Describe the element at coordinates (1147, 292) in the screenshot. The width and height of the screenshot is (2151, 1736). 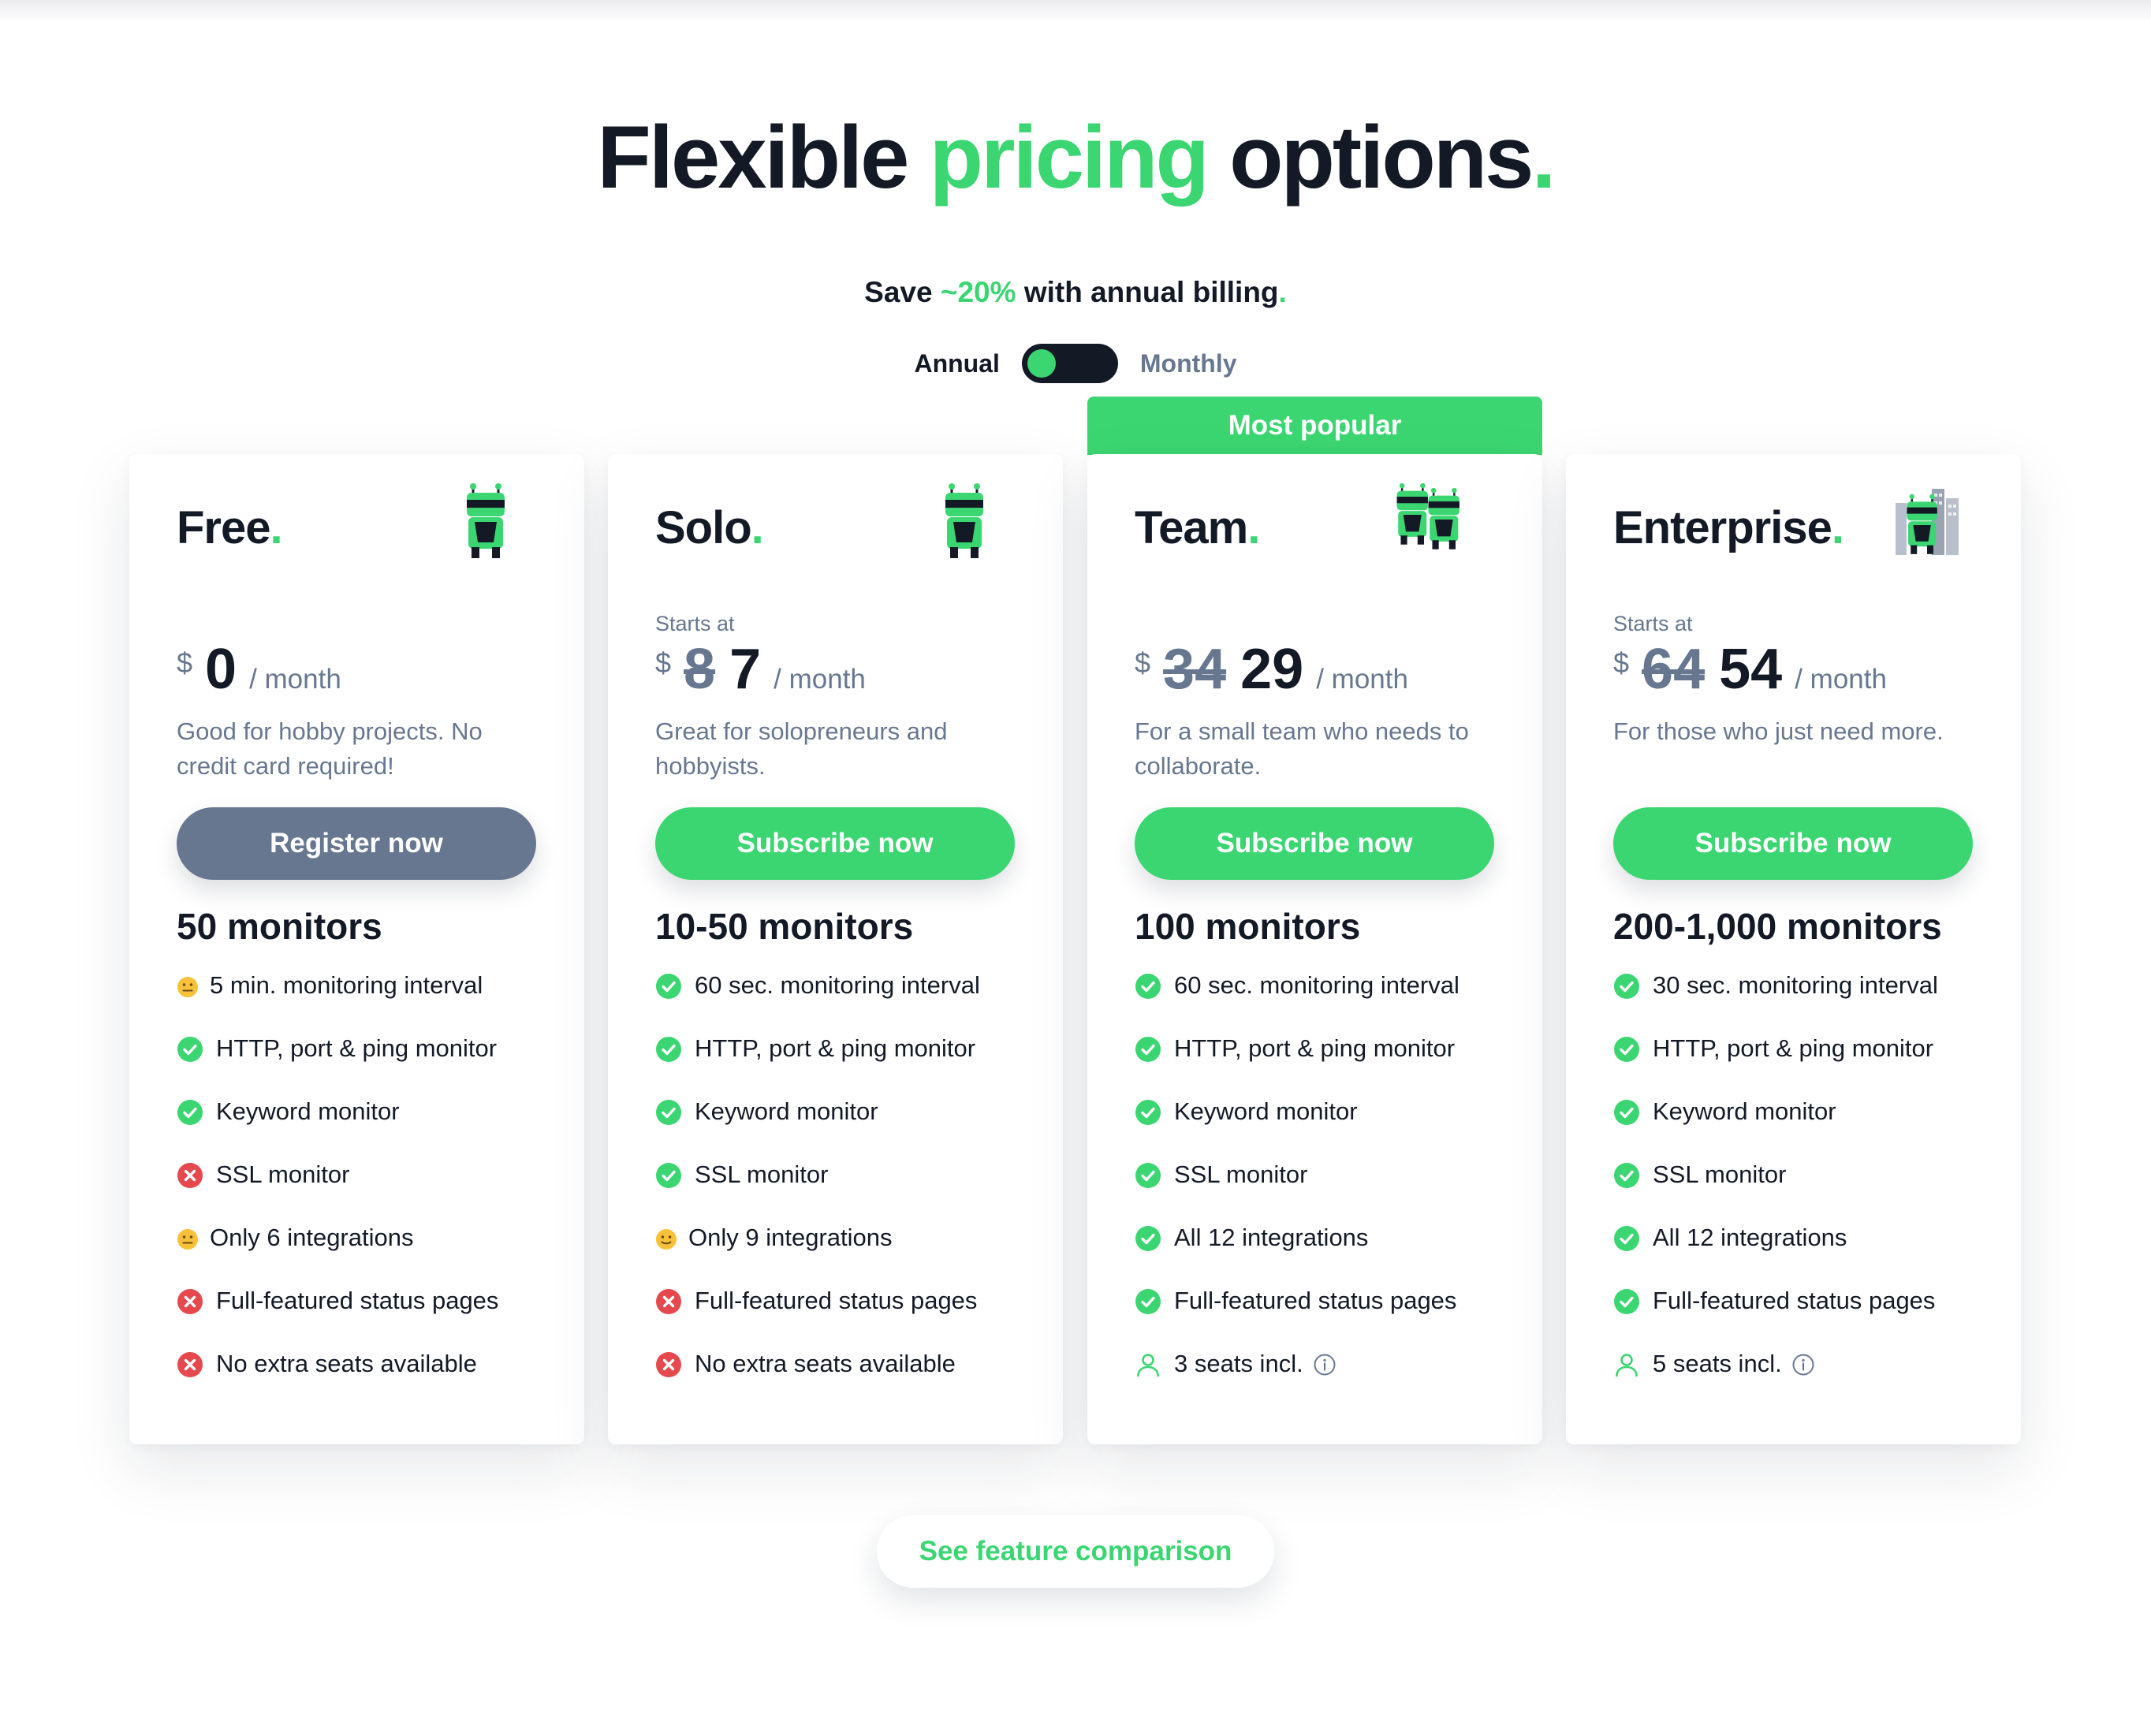
I see `savings-suffix: with annual billing` at that location.